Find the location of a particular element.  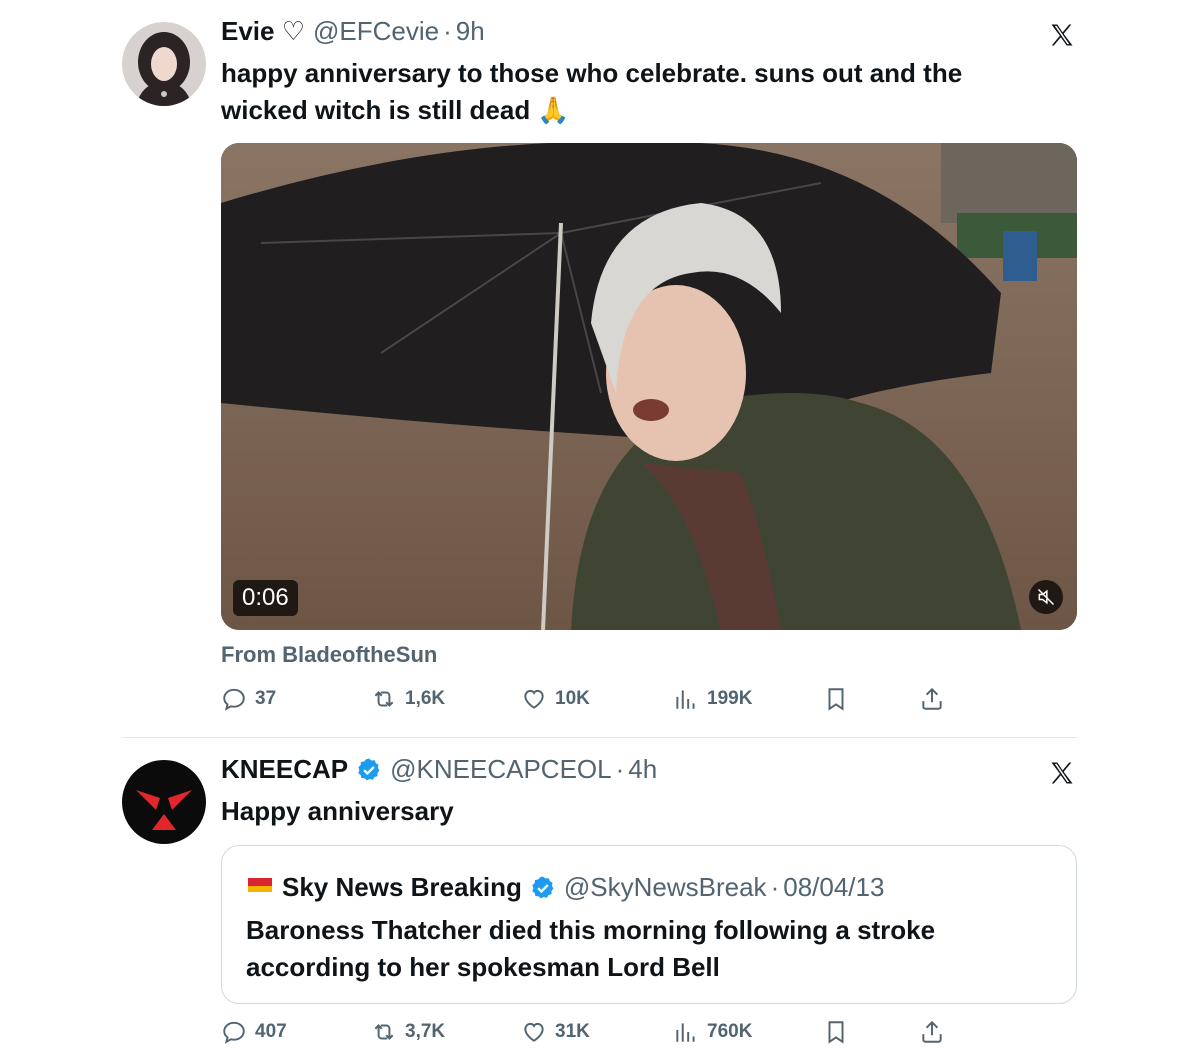

reply-button: 37 is located at coordinates (248, 699).